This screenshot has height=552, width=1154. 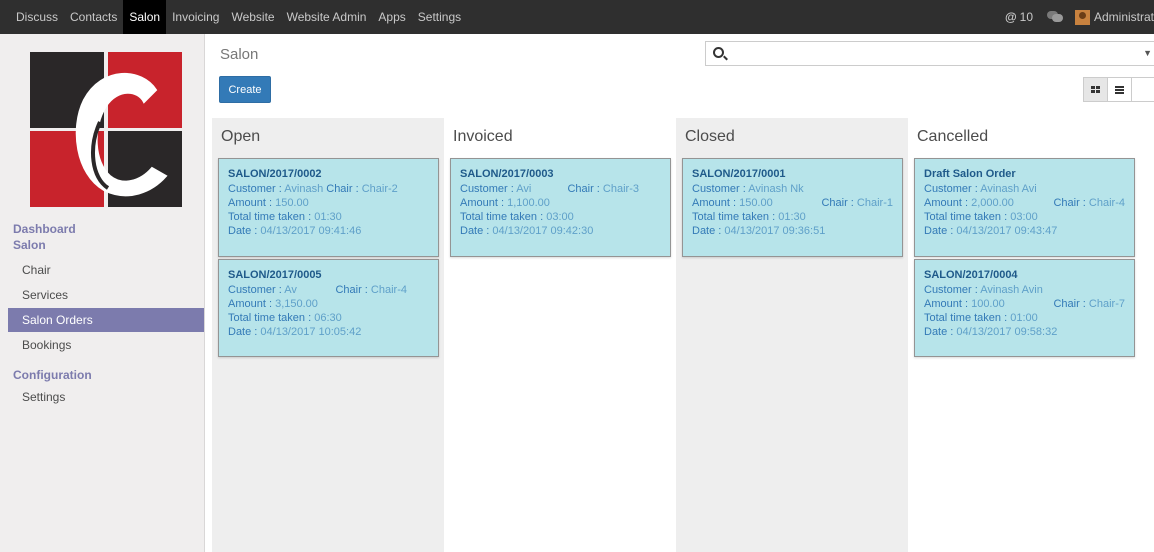 What do you see at coordinates (328, 318) in the screenshot?
I see `time-value: 06:30` at bounding box center [328, 318].